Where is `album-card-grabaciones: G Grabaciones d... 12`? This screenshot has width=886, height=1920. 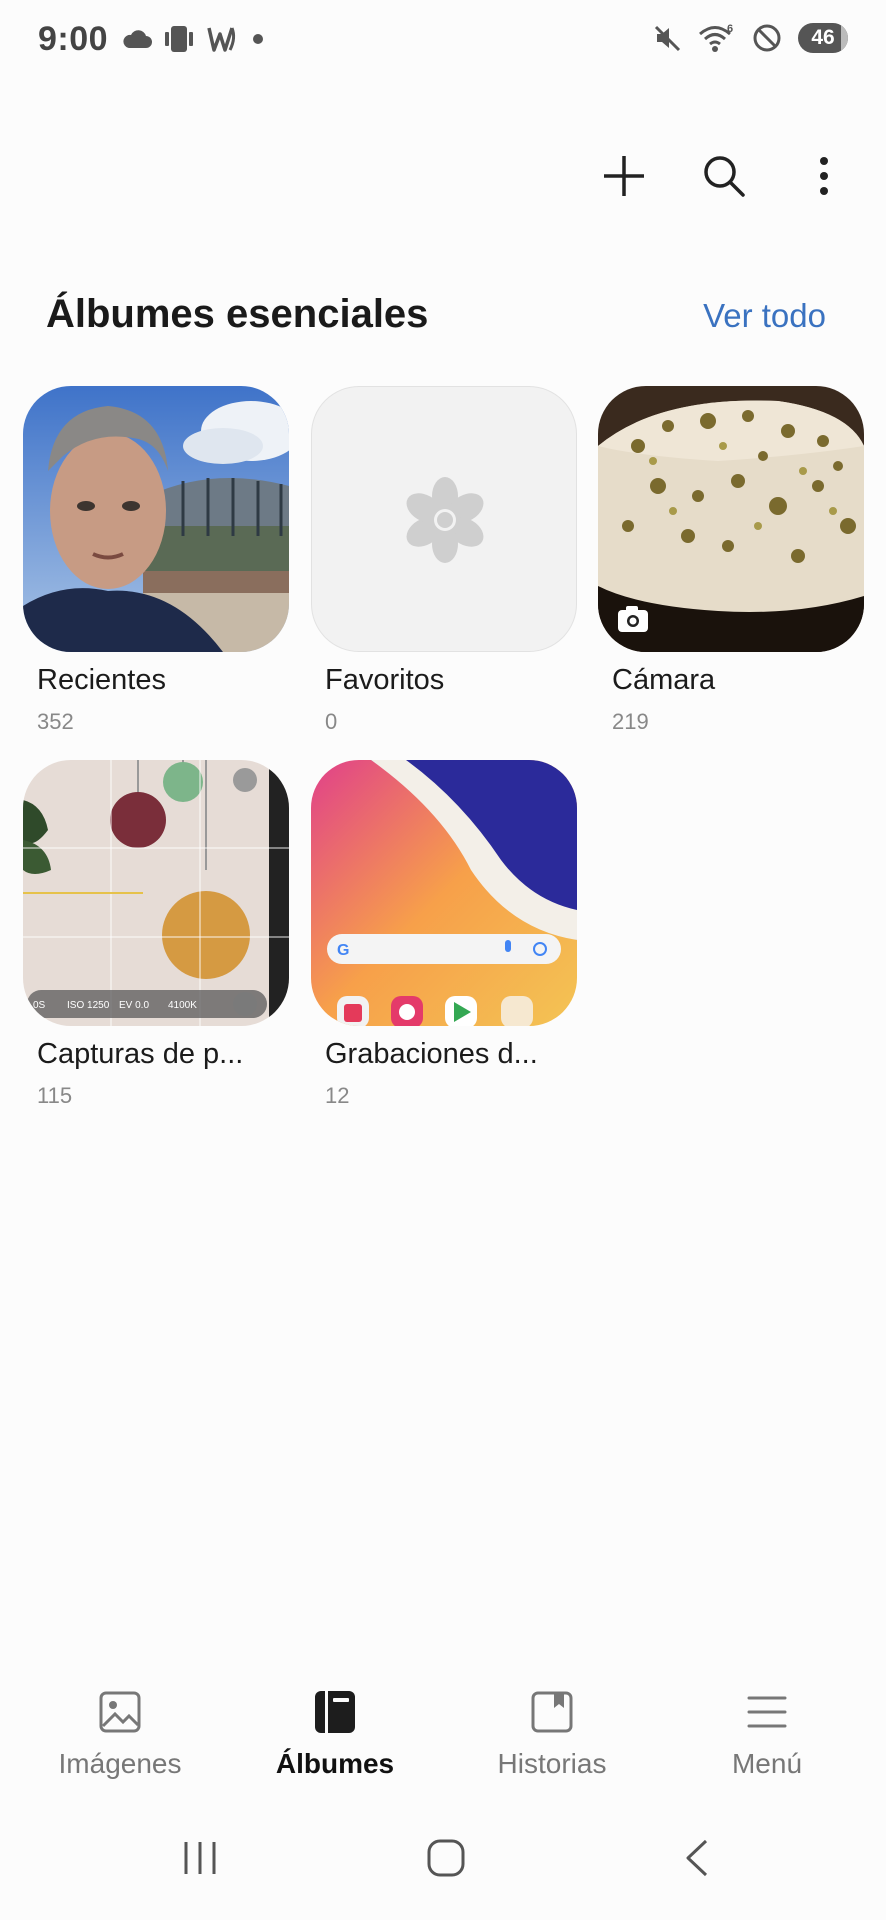
album-card-grabaciones: G Grabaciones d... 12 is located at coordinates (444, 934).